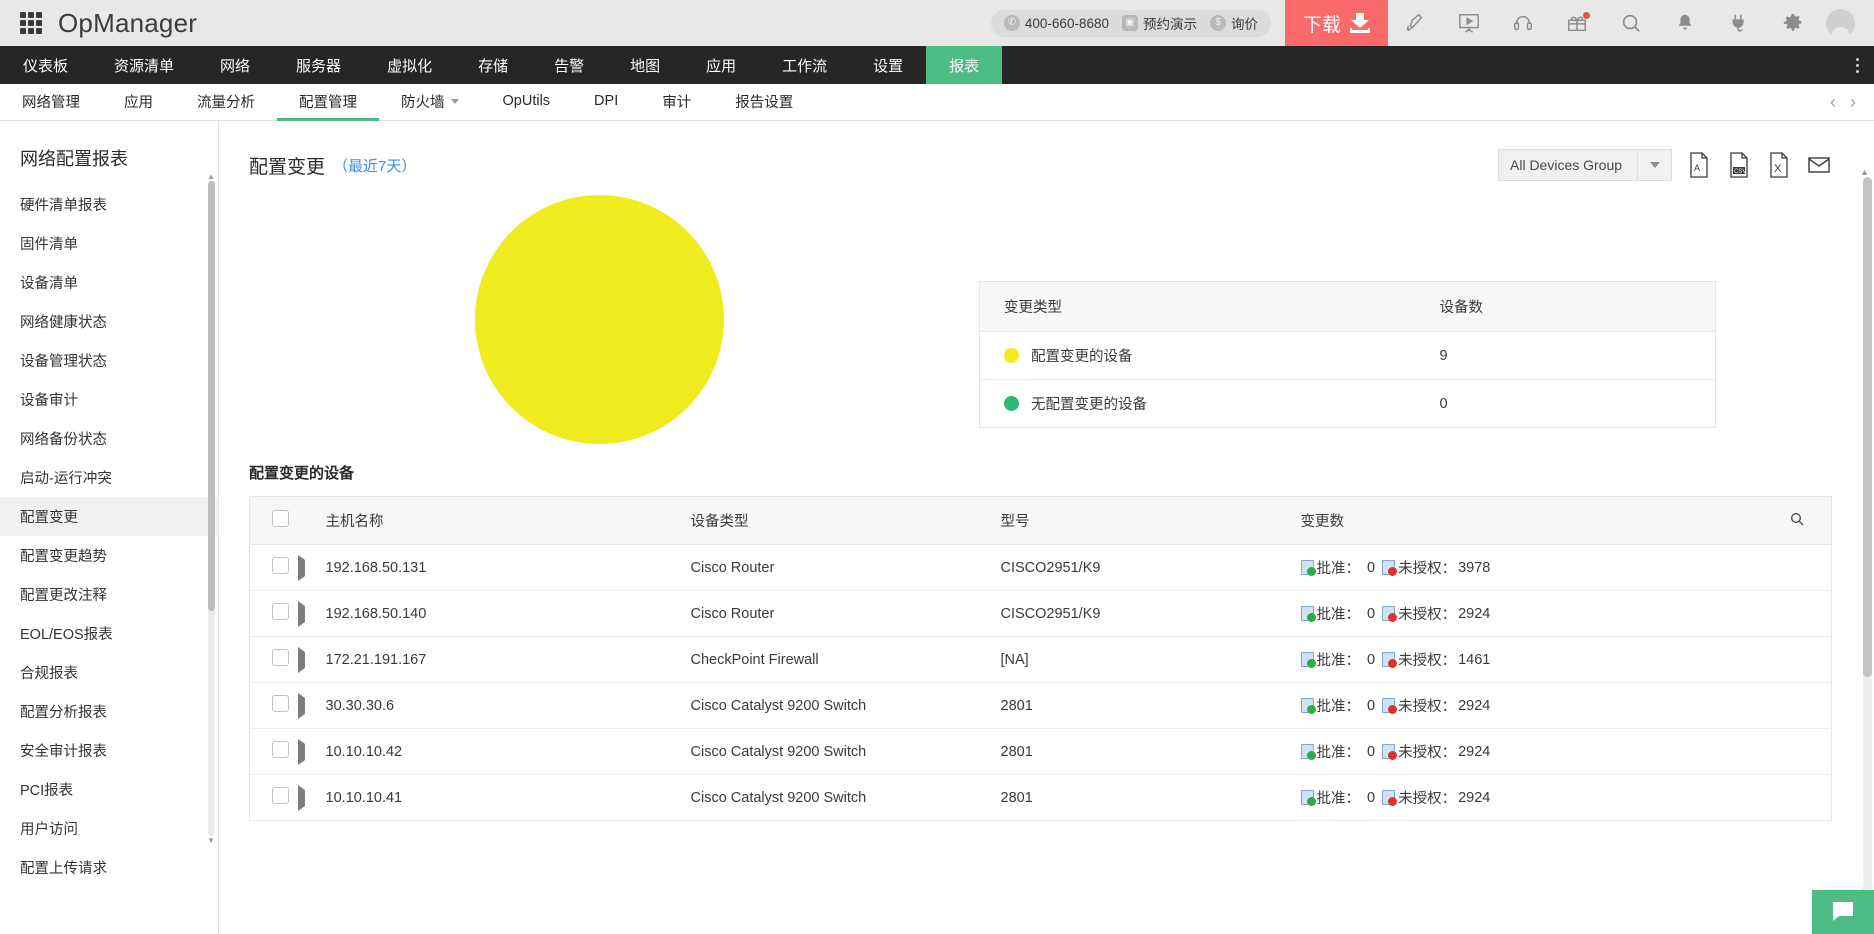 Image resolution: width=1874 pixels, height=934 pixels. What do you see at coordinates (235, 65) in the screenshot?
I see `nav-item-2: 网络` at bounding box center [235, 65].